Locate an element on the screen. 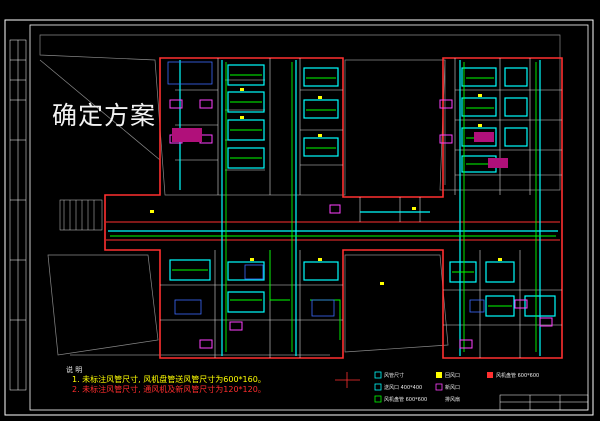 The height and width of the screenshot is (421, 600). legend-item-6: 排风扇 is located at coordinates (453, 400).